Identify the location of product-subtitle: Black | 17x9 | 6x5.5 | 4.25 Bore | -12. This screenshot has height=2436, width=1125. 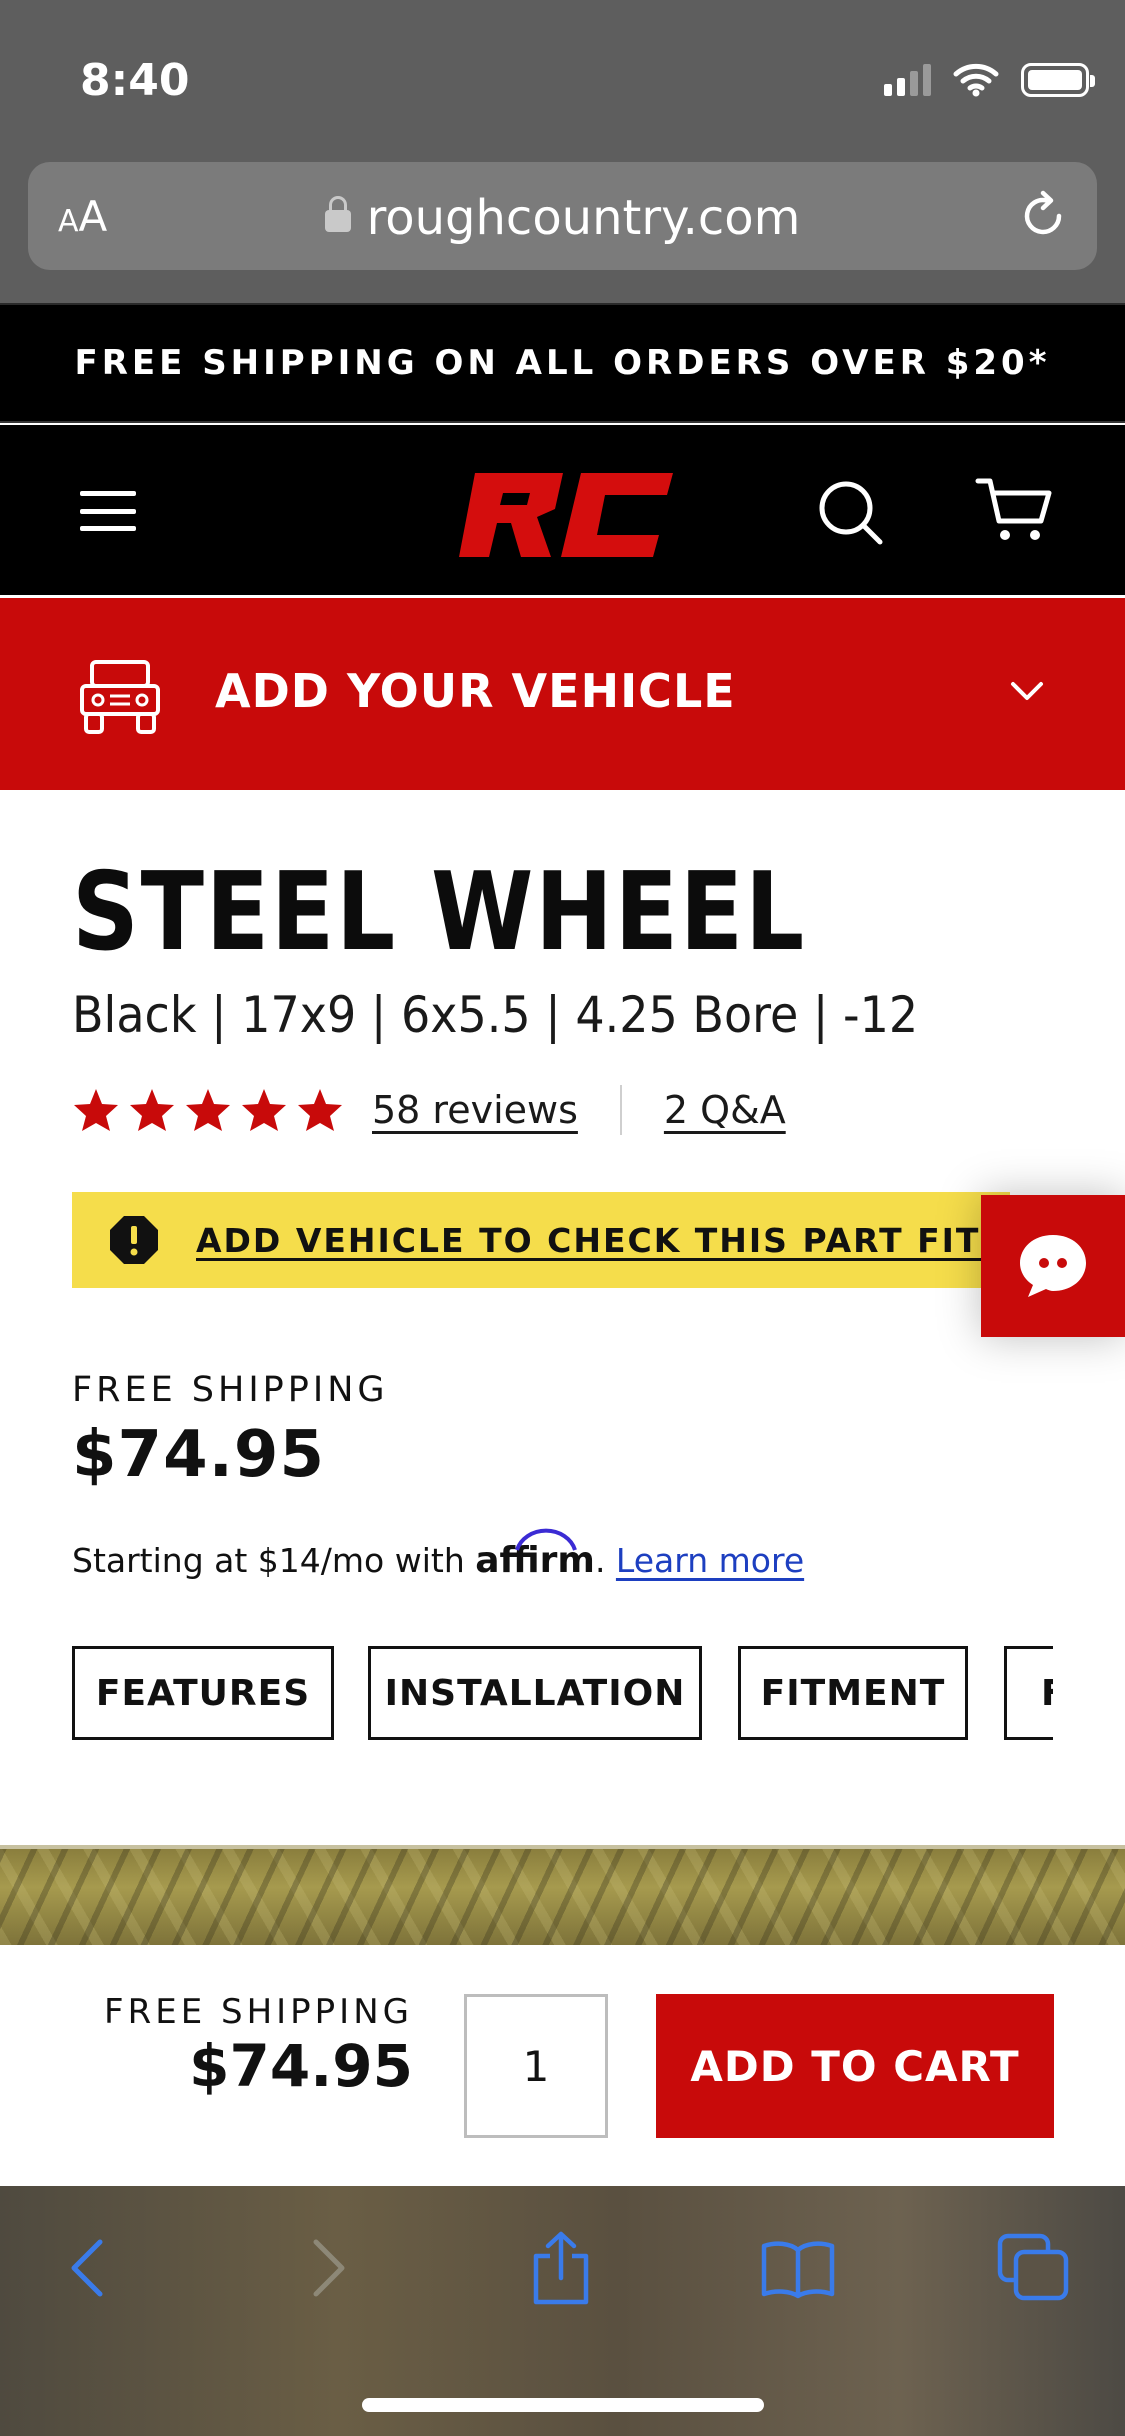
(495, 1015).